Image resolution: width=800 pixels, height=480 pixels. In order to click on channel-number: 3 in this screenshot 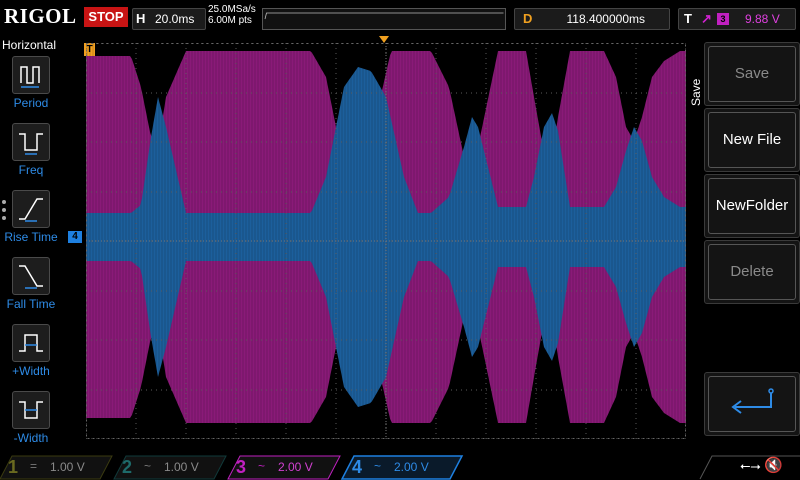, I will do `click(241, 467)`.